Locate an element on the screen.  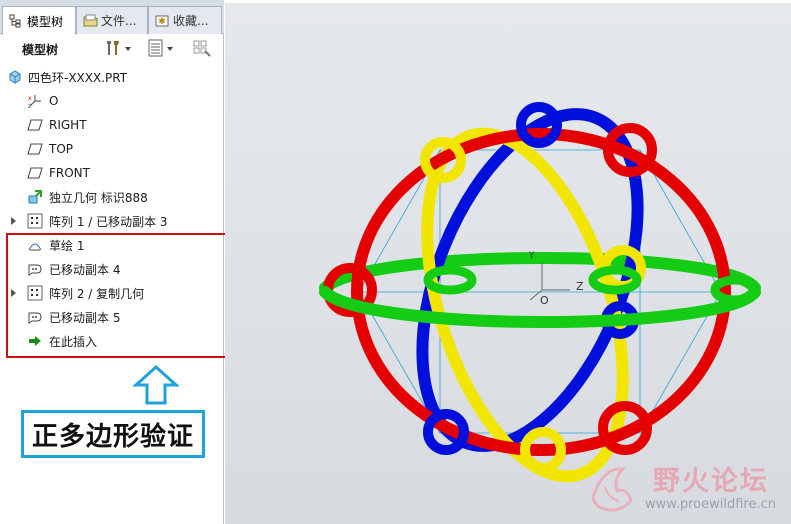
watermark: 野火论坛 www.proewildfire.cn is located at coordinates (687, 488).